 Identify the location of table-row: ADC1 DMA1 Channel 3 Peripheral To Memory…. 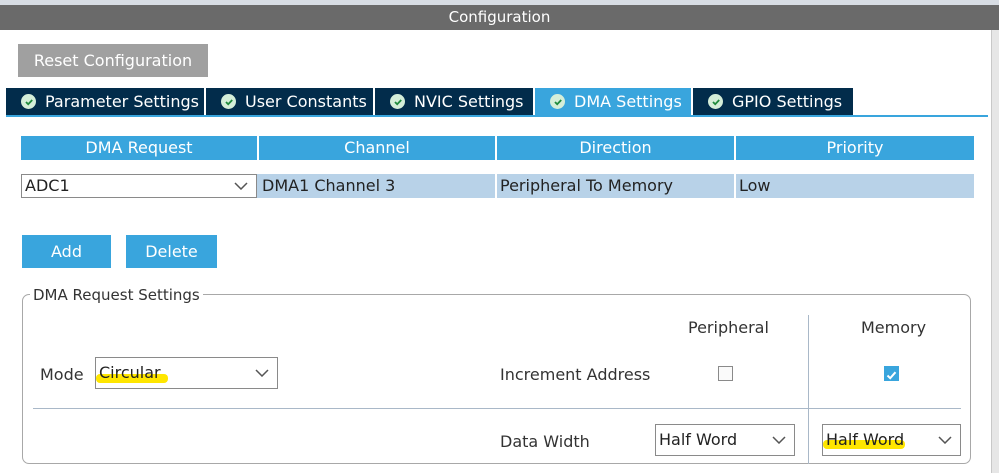
(497, 186).